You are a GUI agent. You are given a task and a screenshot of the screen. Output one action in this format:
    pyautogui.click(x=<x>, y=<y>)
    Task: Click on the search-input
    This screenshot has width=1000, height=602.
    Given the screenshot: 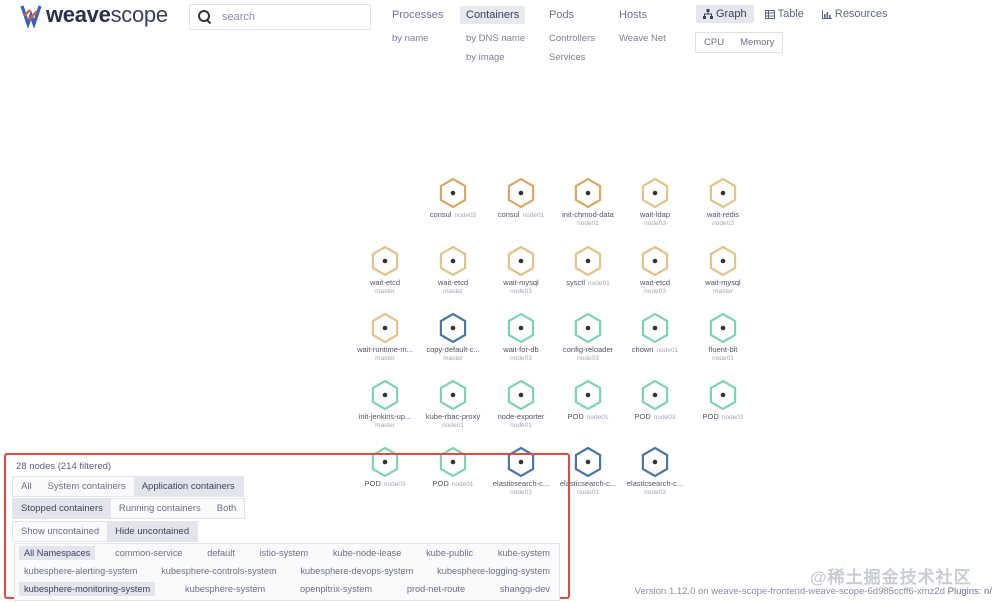 What is the action you would take?
    pyautogui.click(x=292, y=17)
    